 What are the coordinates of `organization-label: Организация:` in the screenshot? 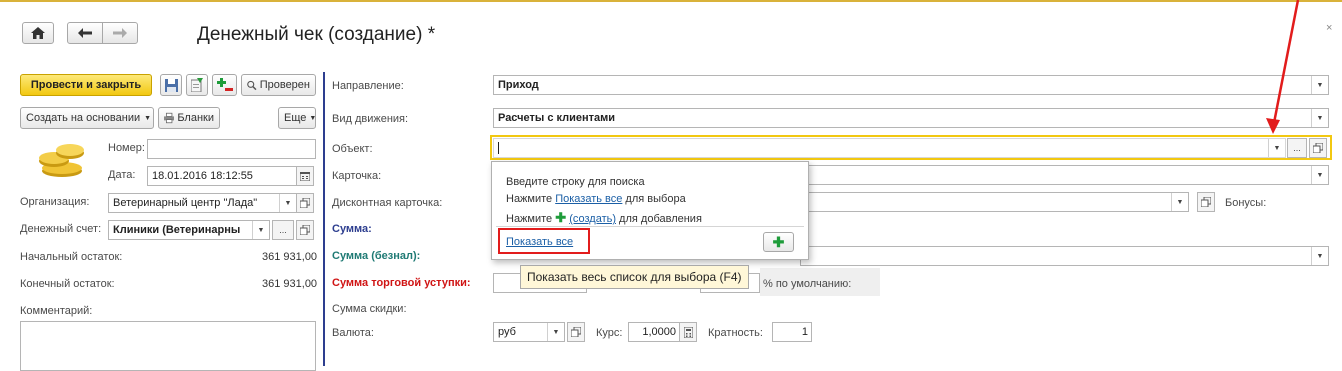 It's located at (55, 202).